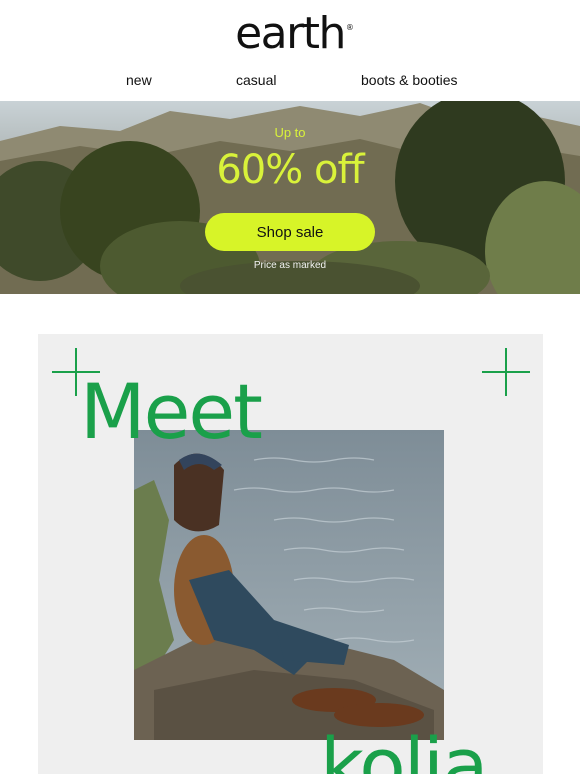  Describe the element at coordinates (290, 265) in the screenshot. I see `hero-price-note: Price as marked` at that location.